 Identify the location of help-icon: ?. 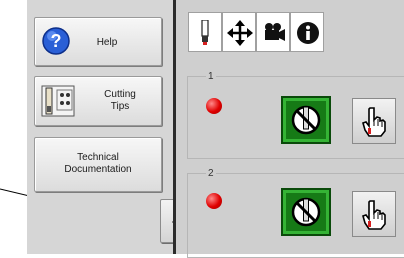
(56, 41).